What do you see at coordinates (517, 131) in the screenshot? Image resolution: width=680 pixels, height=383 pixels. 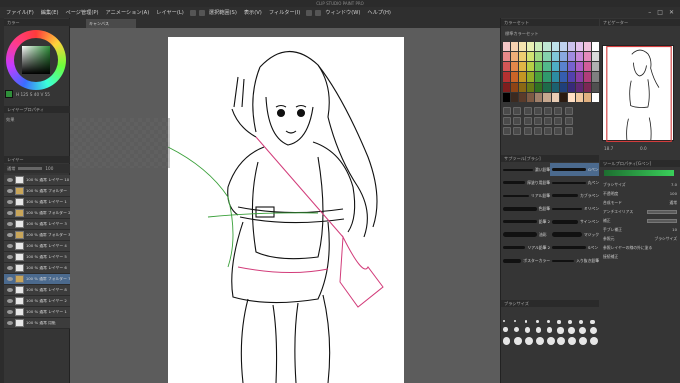 I see `ruler-tool-icon` at bounding box center [517, 131].